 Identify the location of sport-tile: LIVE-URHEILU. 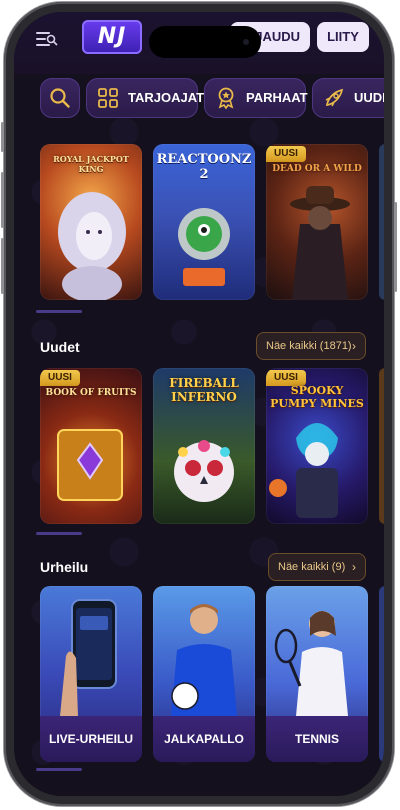
(91, 674).